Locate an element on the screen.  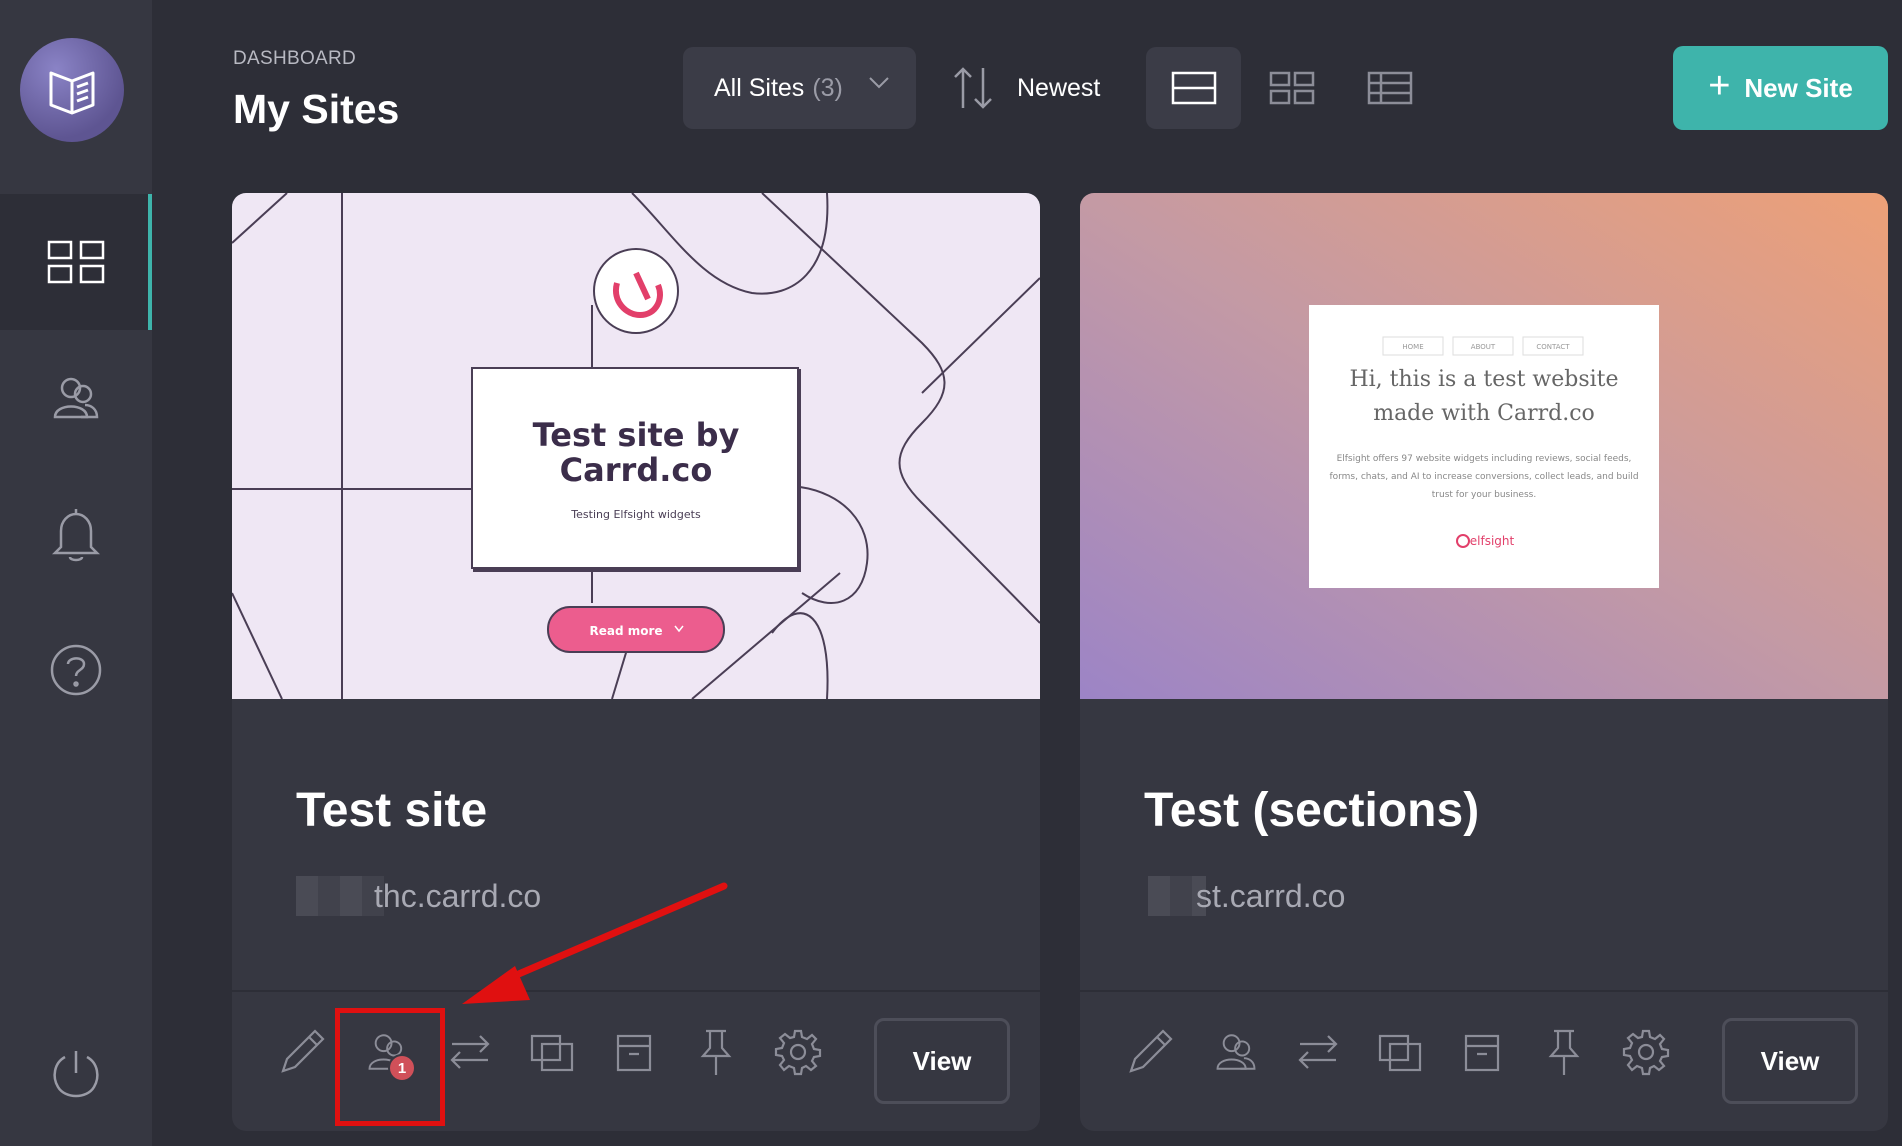
page-title: My Sites is located at coordinates (316, 109).